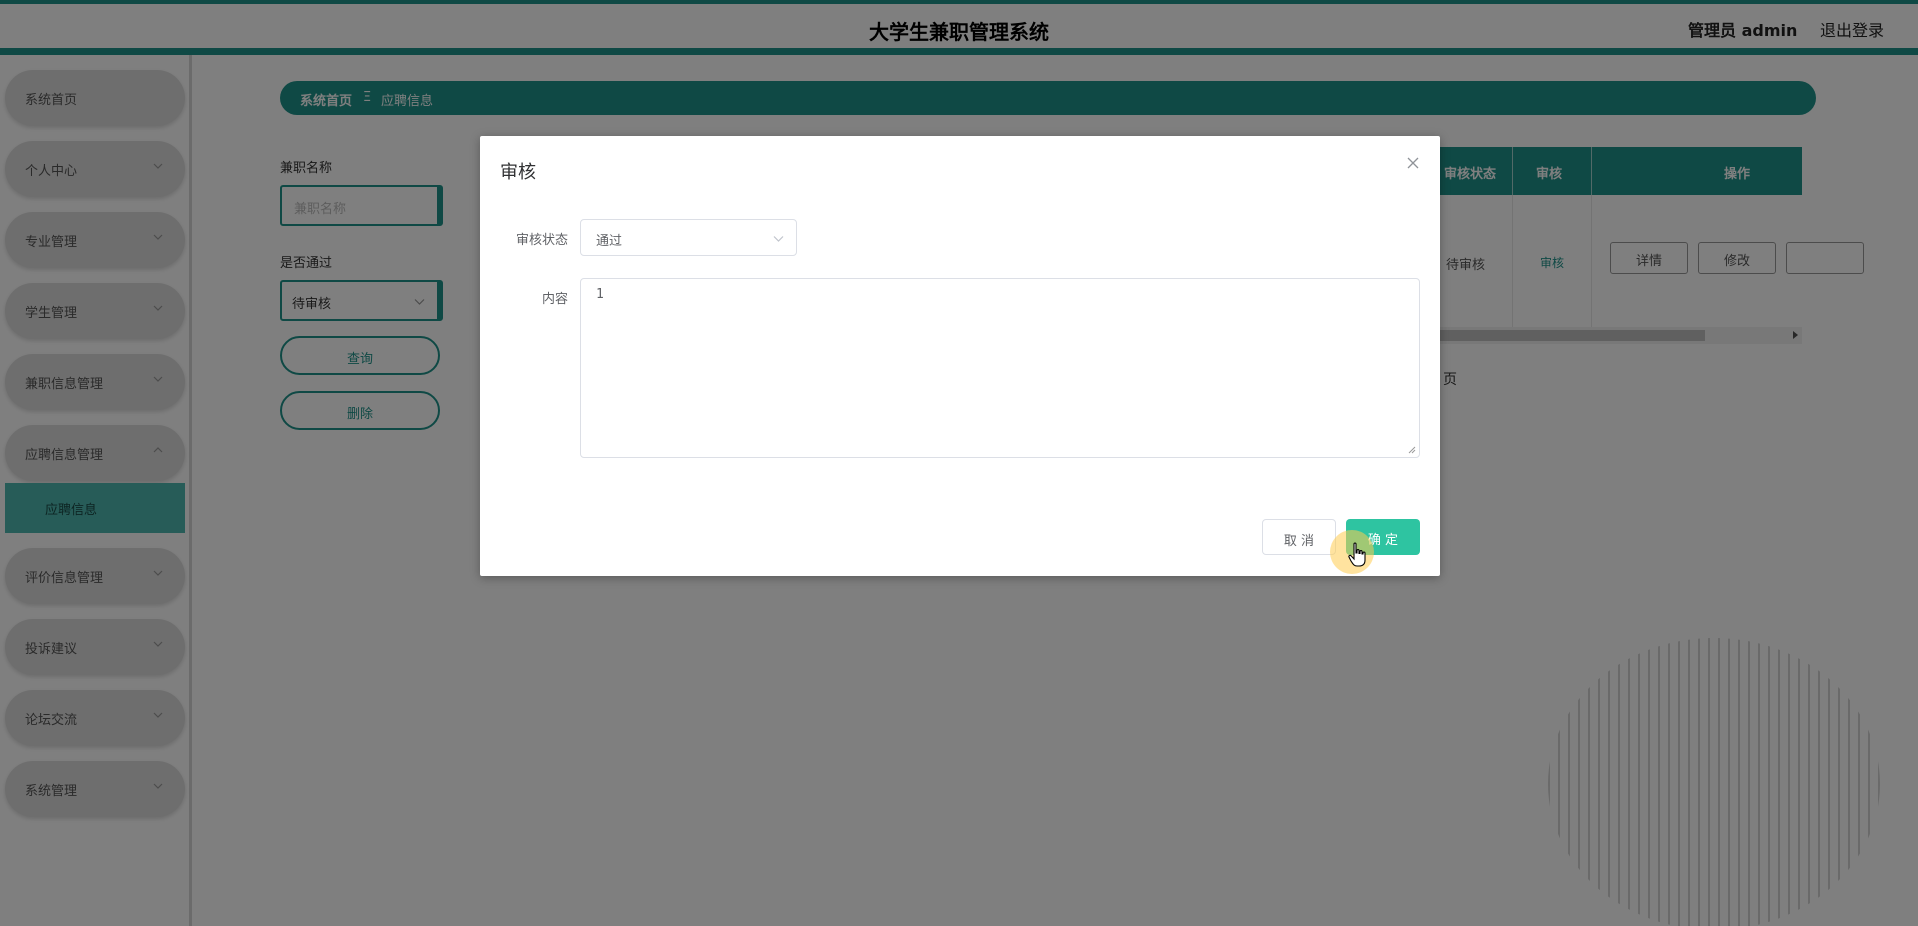  Describe the element at coordinates (1000, 368) in the screenshot. I see `content-textarea: 1` at that location.